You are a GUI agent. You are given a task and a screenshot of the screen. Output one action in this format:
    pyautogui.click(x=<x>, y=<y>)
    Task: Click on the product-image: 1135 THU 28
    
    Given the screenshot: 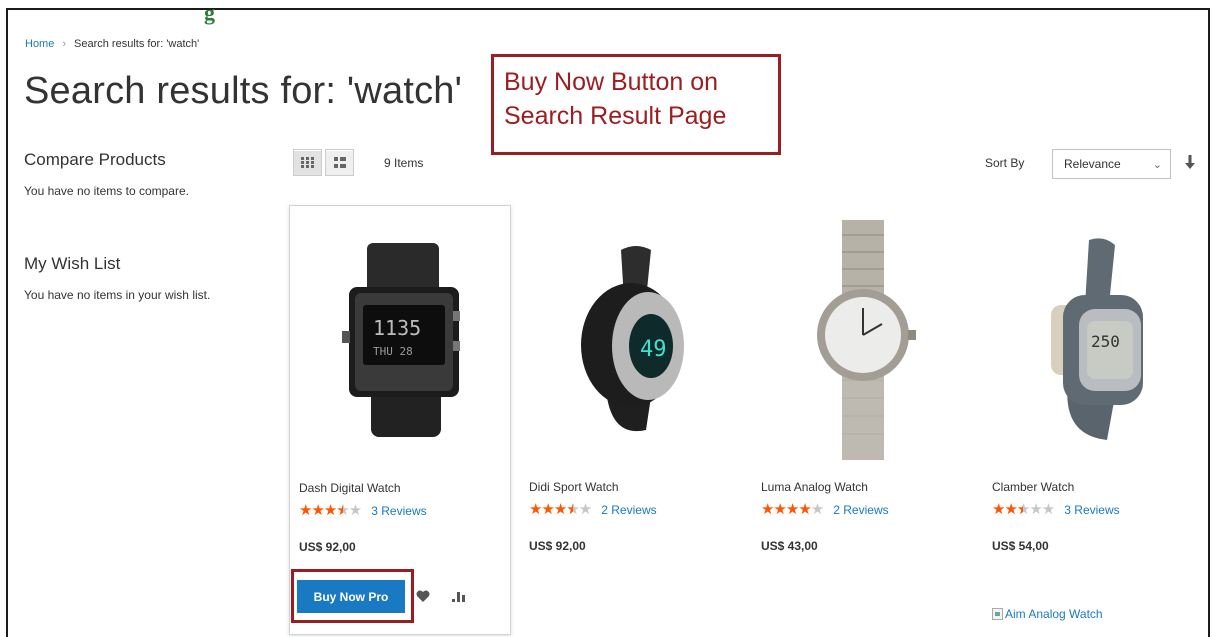 What is the action you would take?
    pyautogui.click(x=400, y=341)
    